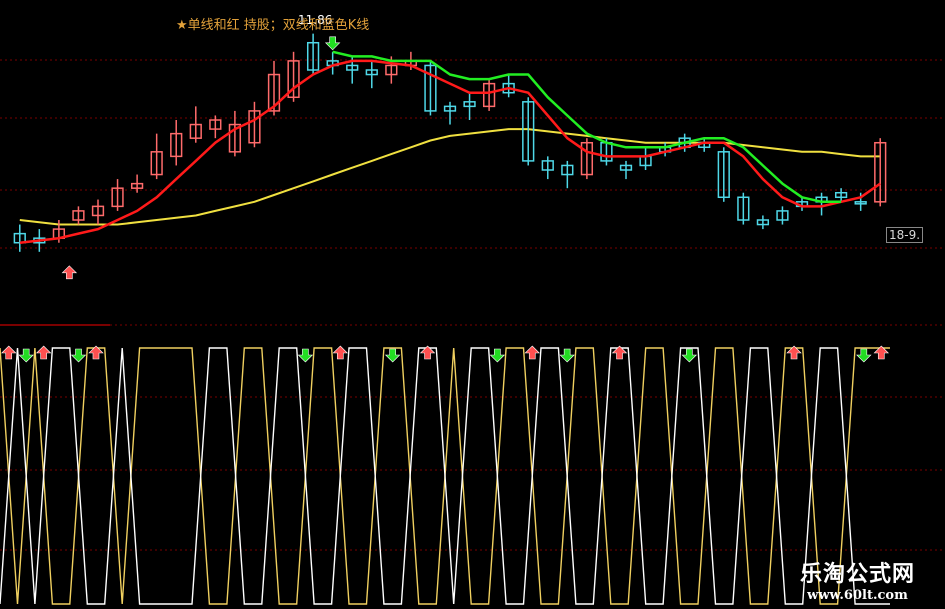 The height and width of the screenshot is (609, 945). What do you see at coordinates (201, 158) in the screenshot?
I see `signal-markers-layer` at bounding box center [201, 158].